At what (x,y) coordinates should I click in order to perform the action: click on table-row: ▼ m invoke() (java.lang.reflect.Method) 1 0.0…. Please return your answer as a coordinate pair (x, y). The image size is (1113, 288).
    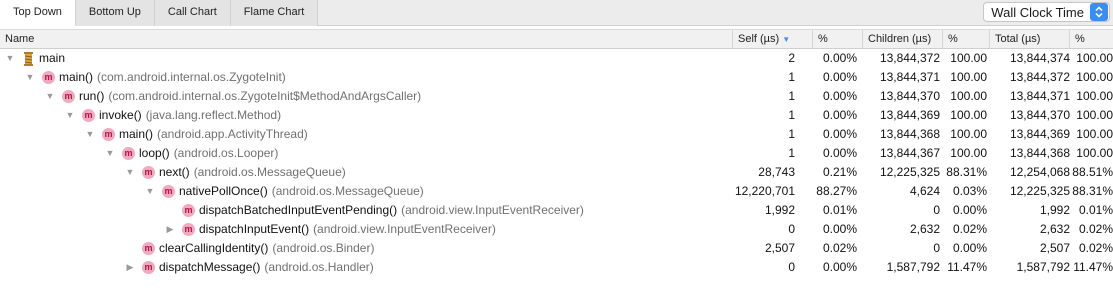
    Looking at the image, I should click on (556, 115).